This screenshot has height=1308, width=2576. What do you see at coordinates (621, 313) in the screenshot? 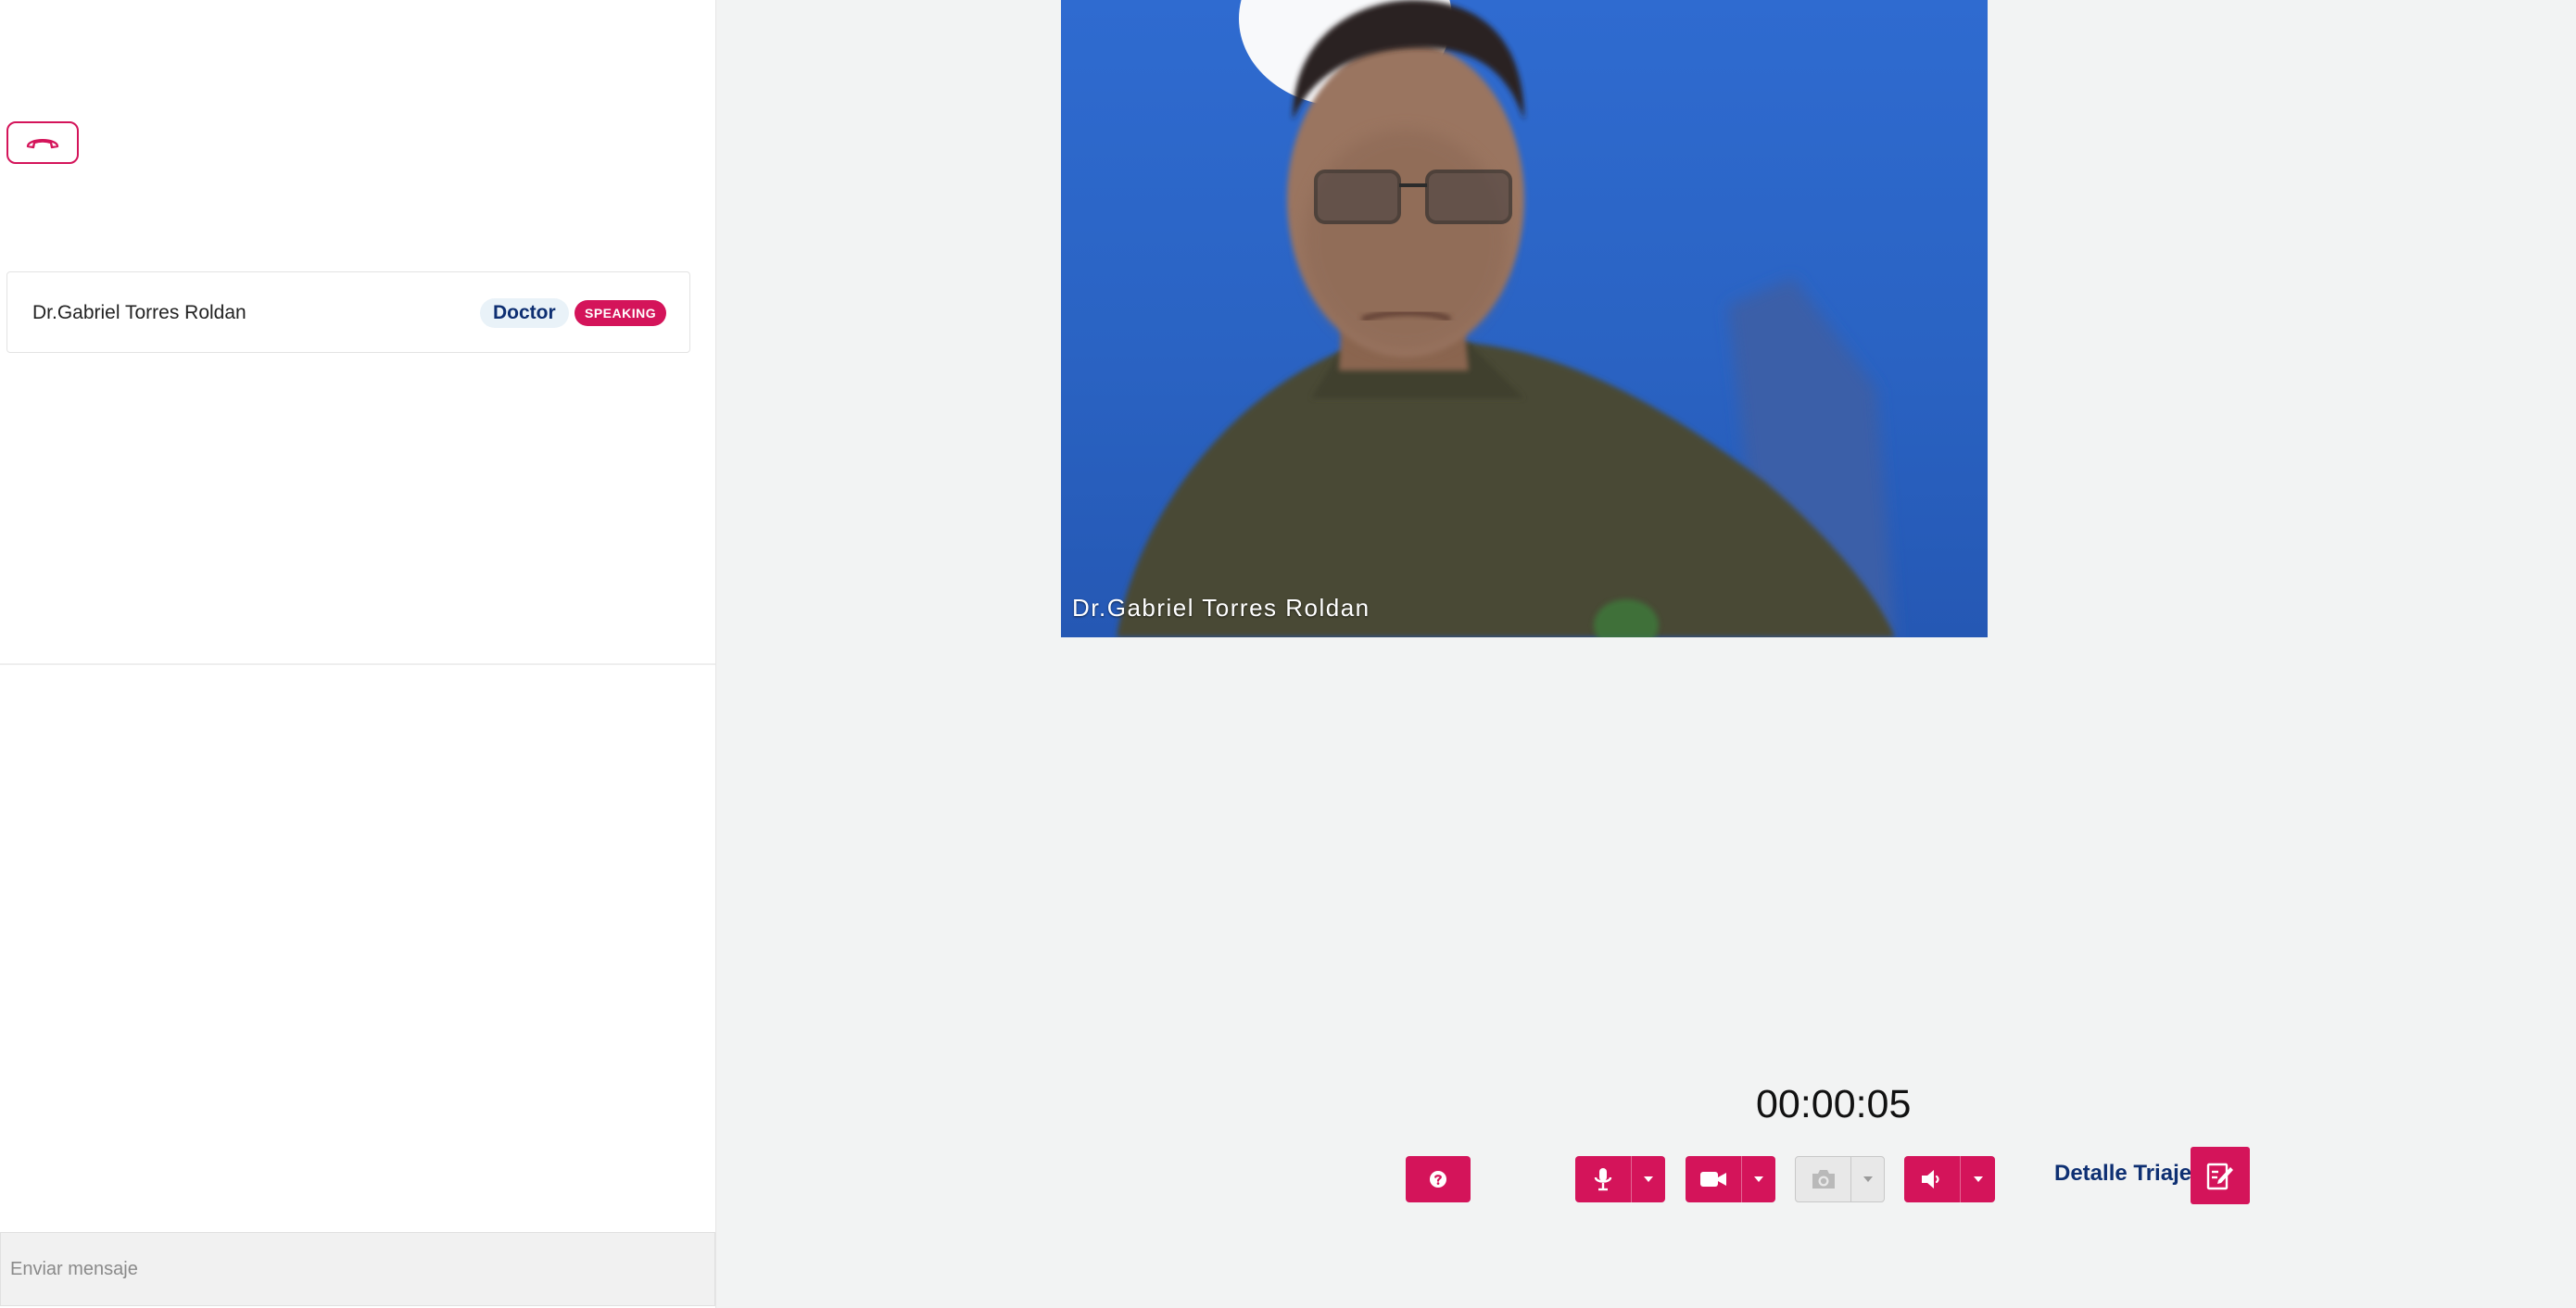
I see `speaking-badge: SPEAKING` at bounding box center [621, 313].